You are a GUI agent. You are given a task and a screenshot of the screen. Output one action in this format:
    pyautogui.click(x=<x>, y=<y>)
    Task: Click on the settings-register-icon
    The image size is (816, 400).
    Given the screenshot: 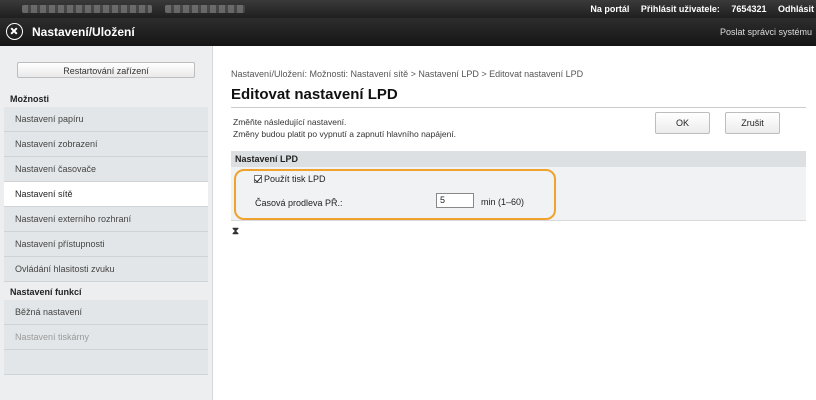 What is the action you would take?
    pyautogui.click(x=14, y=31)
    